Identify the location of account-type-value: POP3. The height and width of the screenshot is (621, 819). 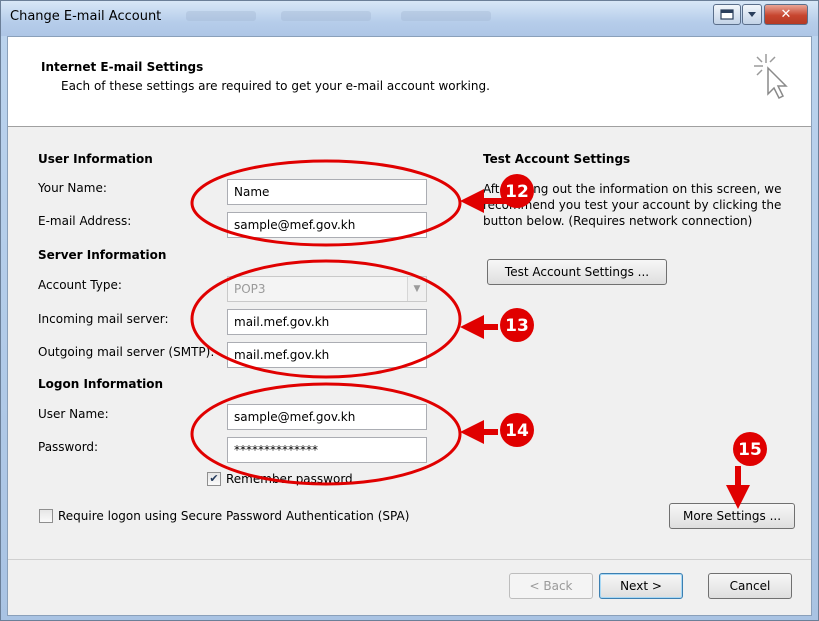
(250, 289).